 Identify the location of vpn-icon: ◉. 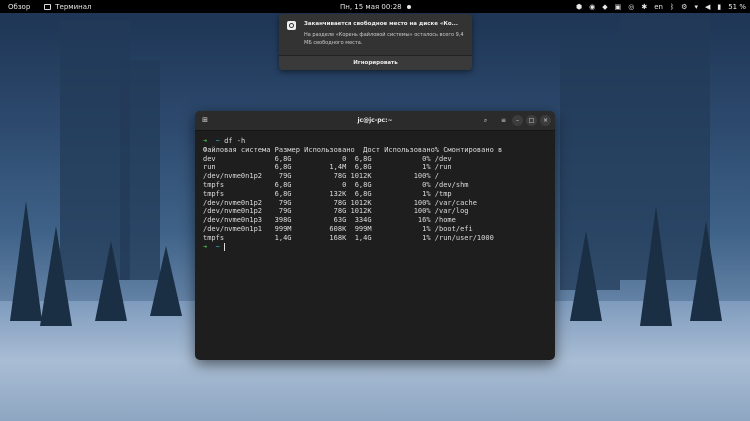
(592, 7).